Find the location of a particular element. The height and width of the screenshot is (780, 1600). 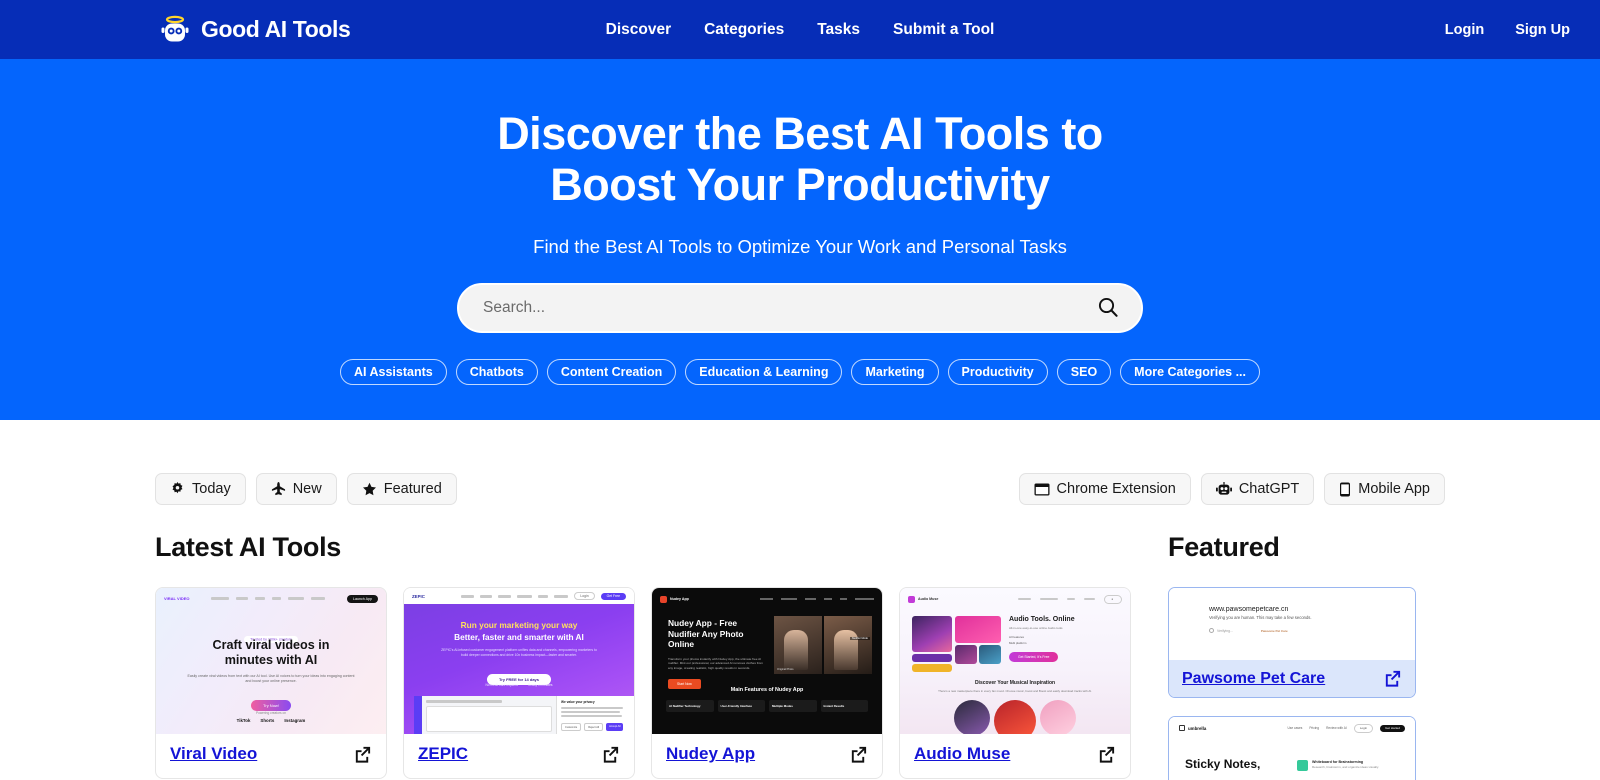

tool-title-link: Audio Muse is located at coordinates (962, 754).